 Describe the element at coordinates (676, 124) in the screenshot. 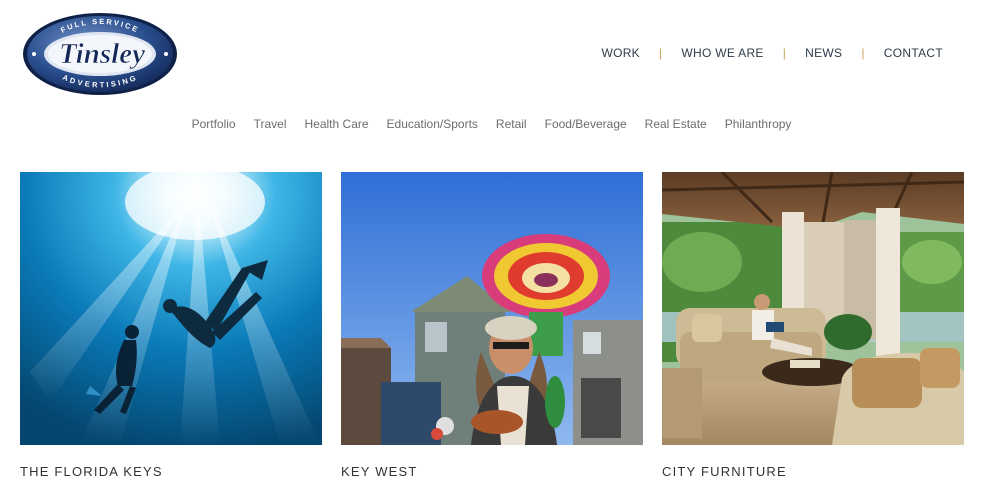

I see `category-real-estate: Real Estate` at that location.